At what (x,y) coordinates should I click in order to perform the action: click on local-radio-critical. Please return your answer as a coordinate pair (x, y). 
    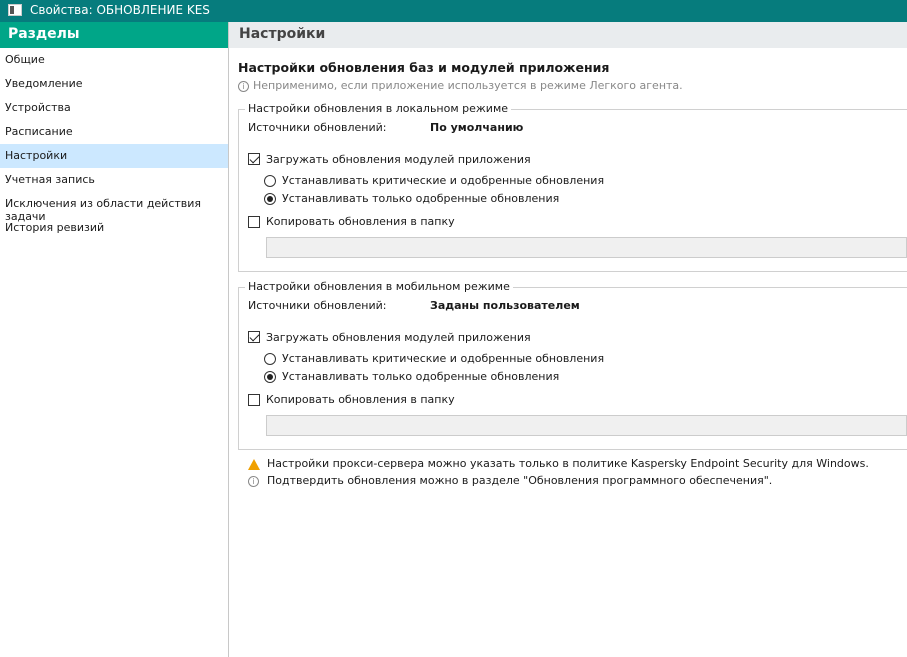
    Looking at the image, I should click on (270, 181).